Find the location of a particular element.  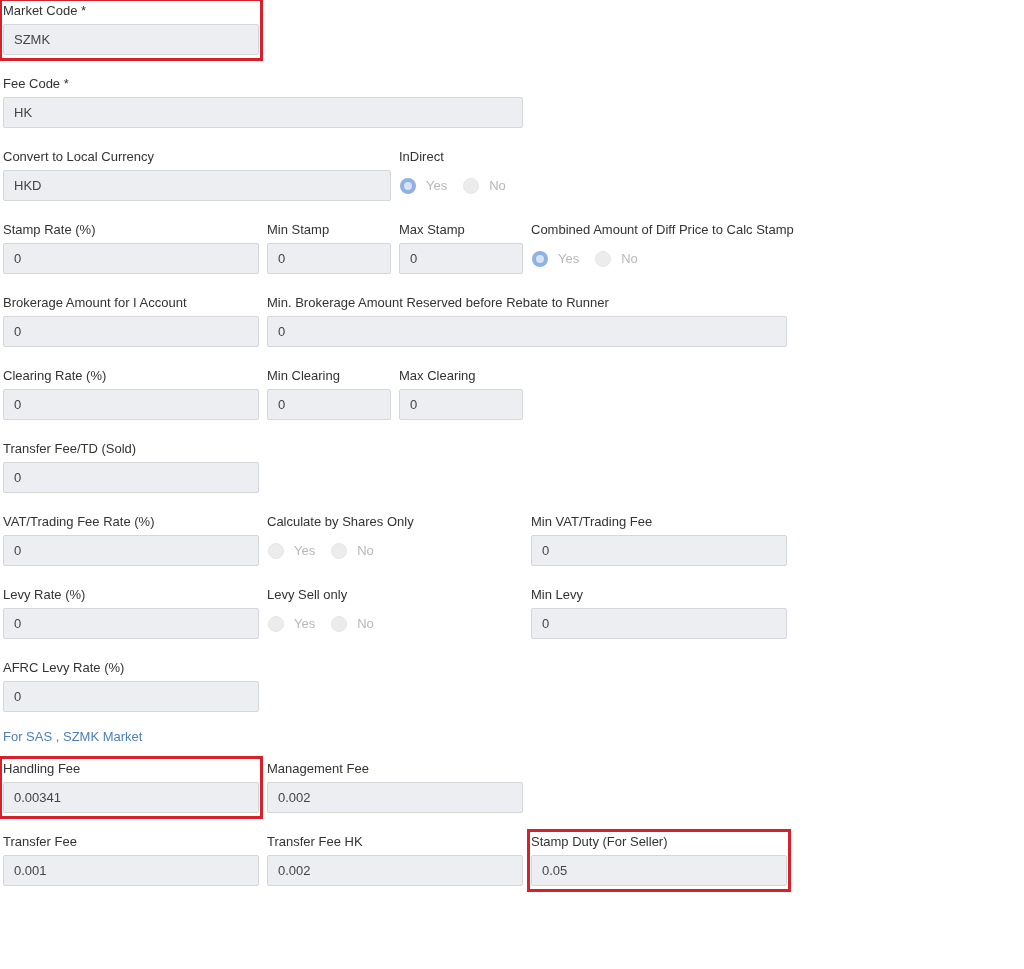

field-label: InDirect is located at coordinates (421, 157).